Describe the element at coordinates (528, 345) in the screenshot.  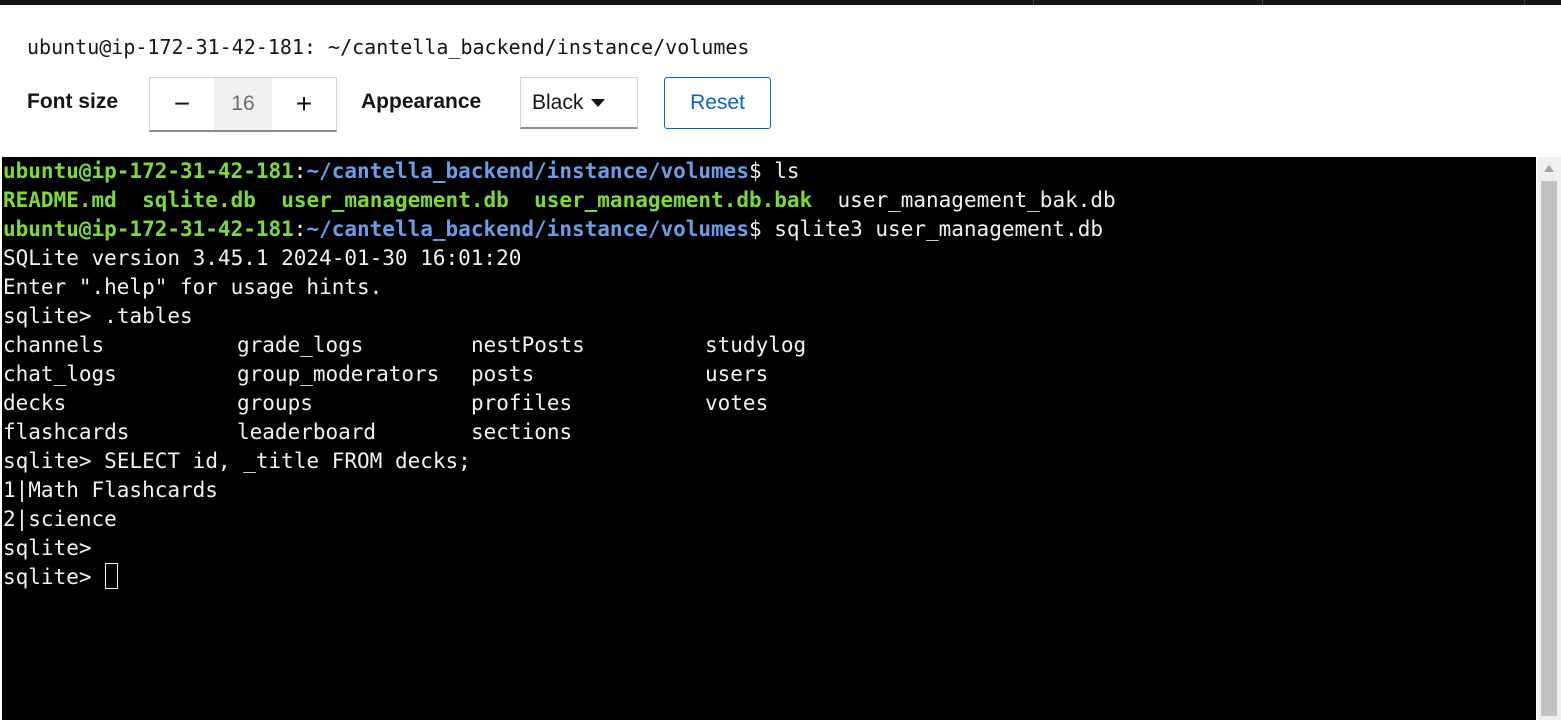
I see `table-name: nestPosts` at that location.